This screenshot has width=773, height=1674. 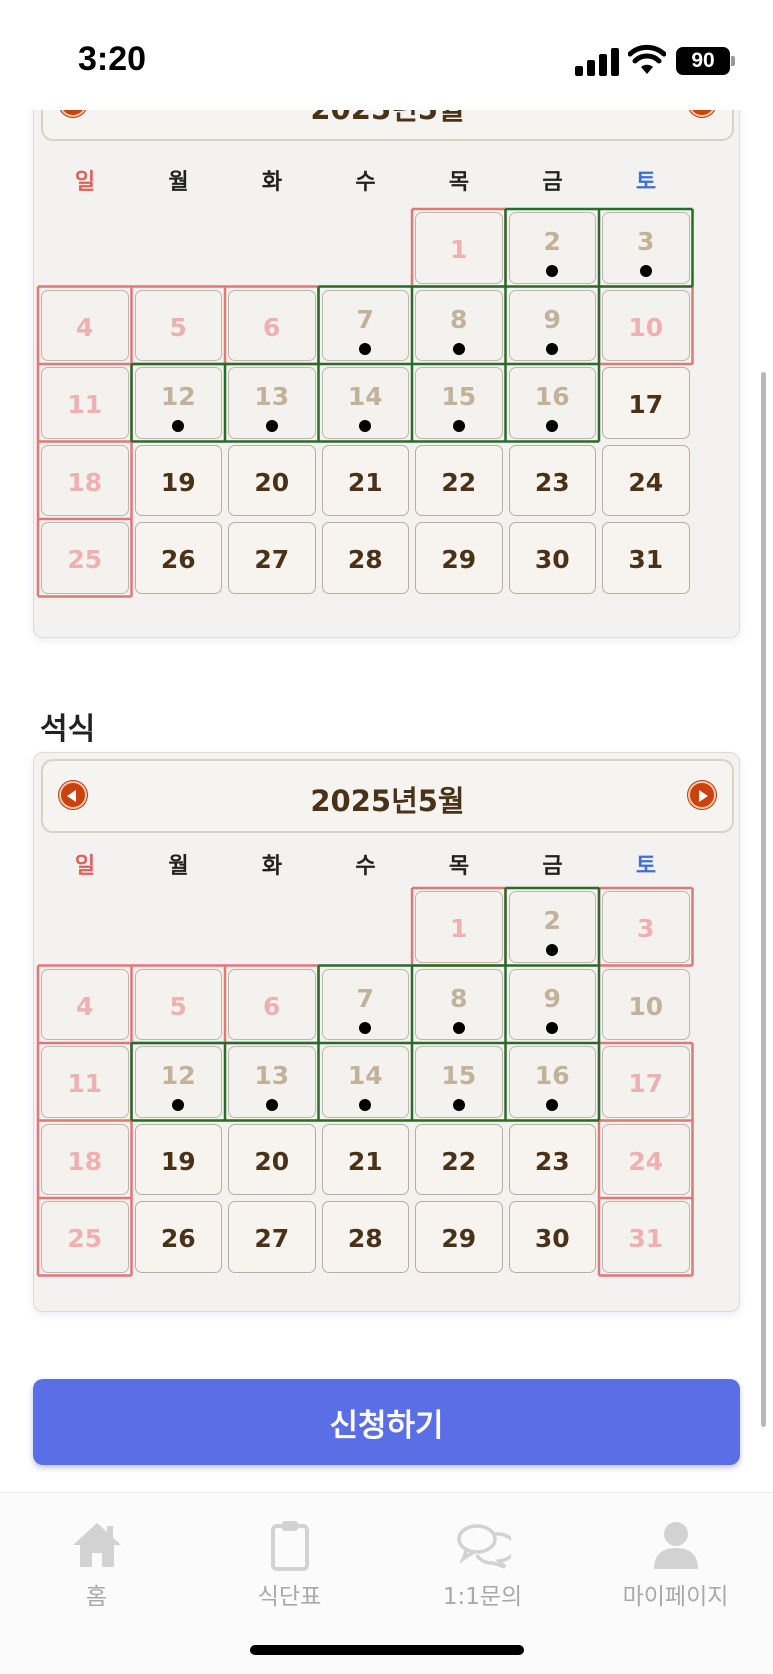 What do you see at coordinates (733, 61) in the screenshot?
I see `battery-tip` at bounding box center [733, 61].